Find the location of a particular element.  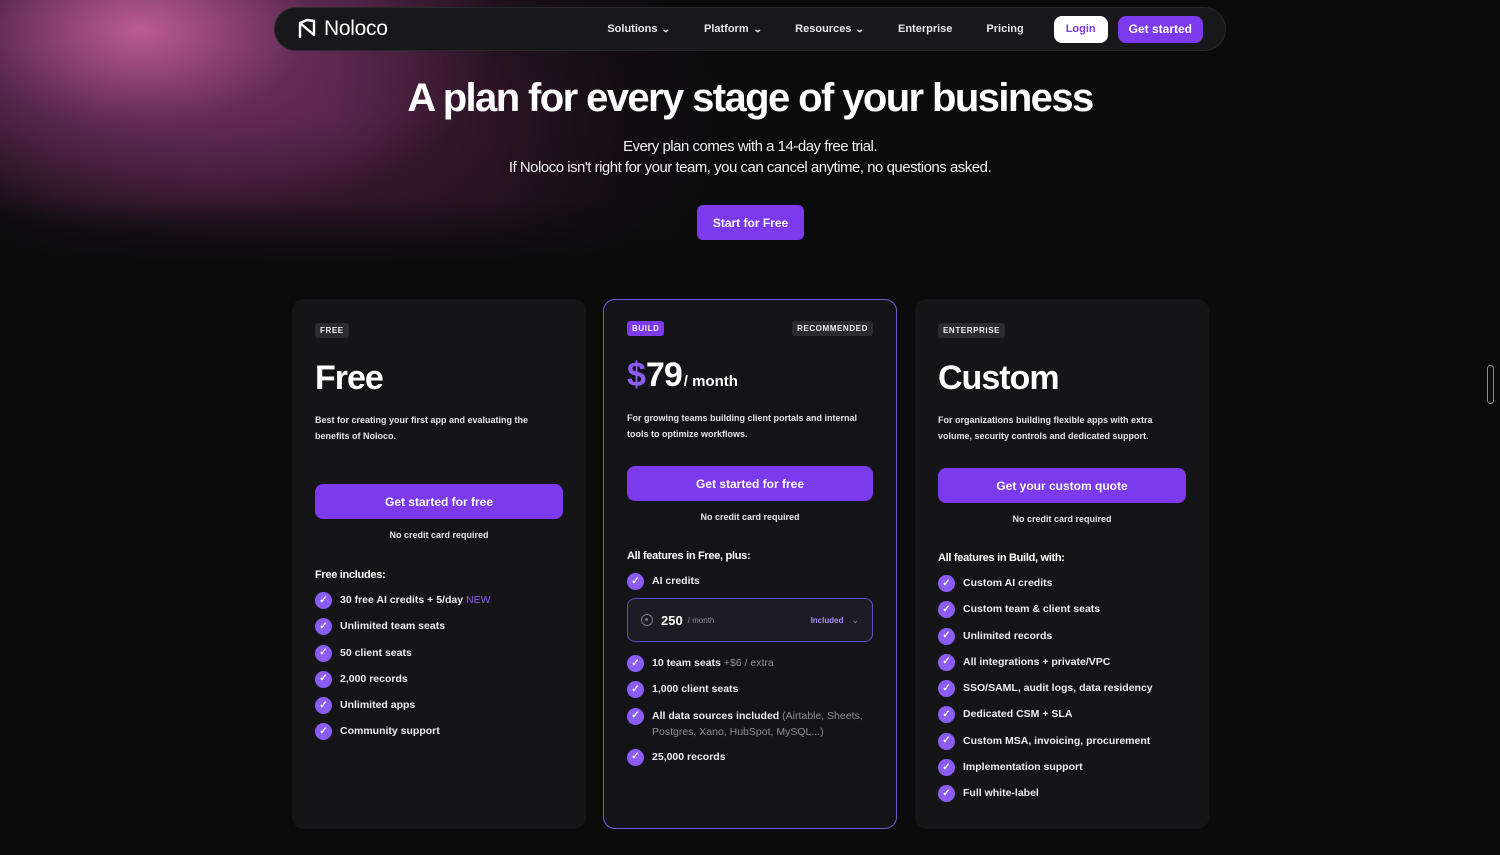

list-item: ✓ Custom team & client seats is located at coordinates (1062, 610).